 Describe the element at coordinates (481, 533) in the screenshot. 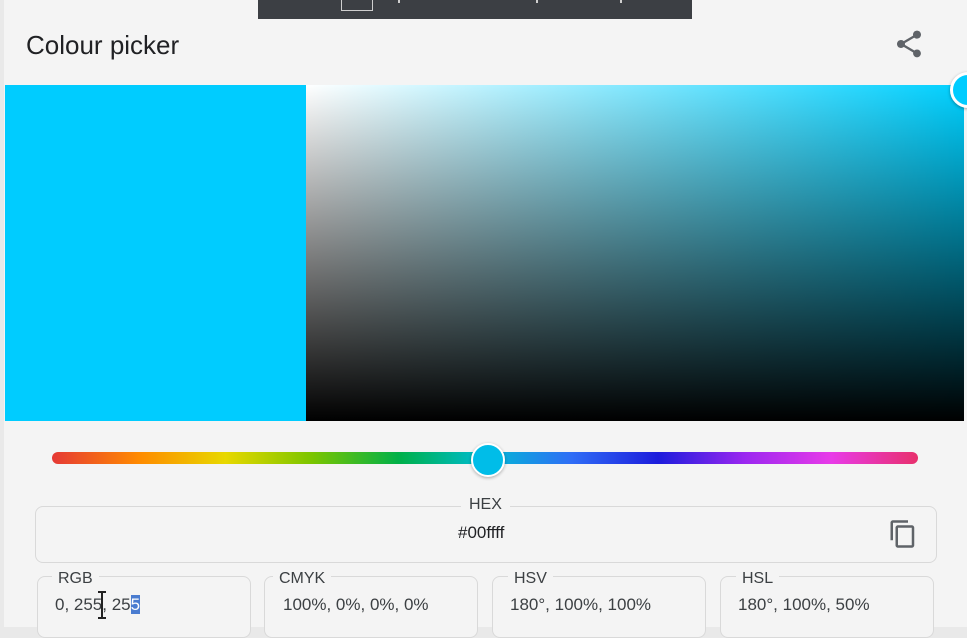

I see `hex-value: #00ffff` at that location.